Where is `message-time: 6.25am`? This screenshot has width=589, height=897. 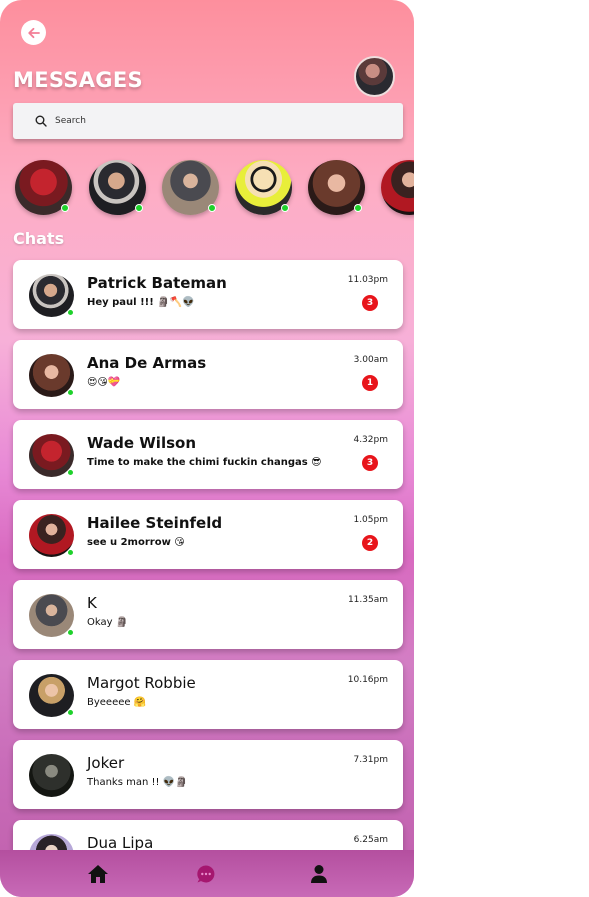
message-time: 6.25am is located at coordinates (370, 840).